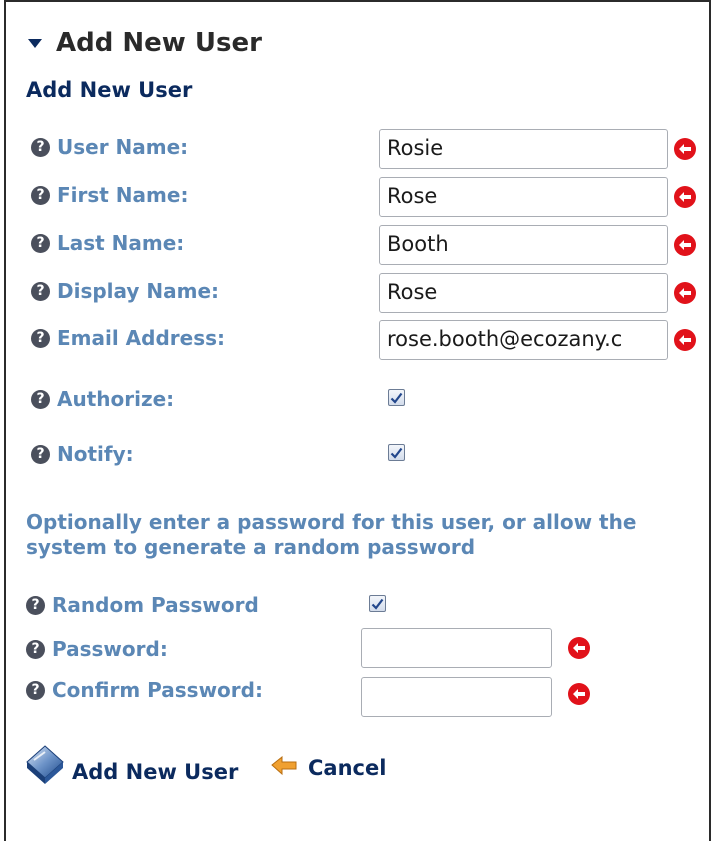 This screenshot has width=713, height=843. What do you see at coordinates (142, 605) in the screenshot?
I see `random-password-label: ? Random Password` at bounding box center [142, 605].